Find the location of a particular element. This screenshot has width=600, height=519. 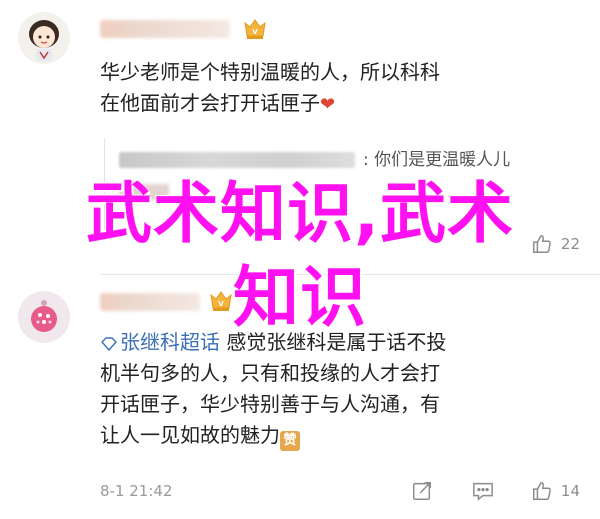

comment-line: 机半句多的人，只有和投缘的人才会打 is located at coordinates (270, 373).